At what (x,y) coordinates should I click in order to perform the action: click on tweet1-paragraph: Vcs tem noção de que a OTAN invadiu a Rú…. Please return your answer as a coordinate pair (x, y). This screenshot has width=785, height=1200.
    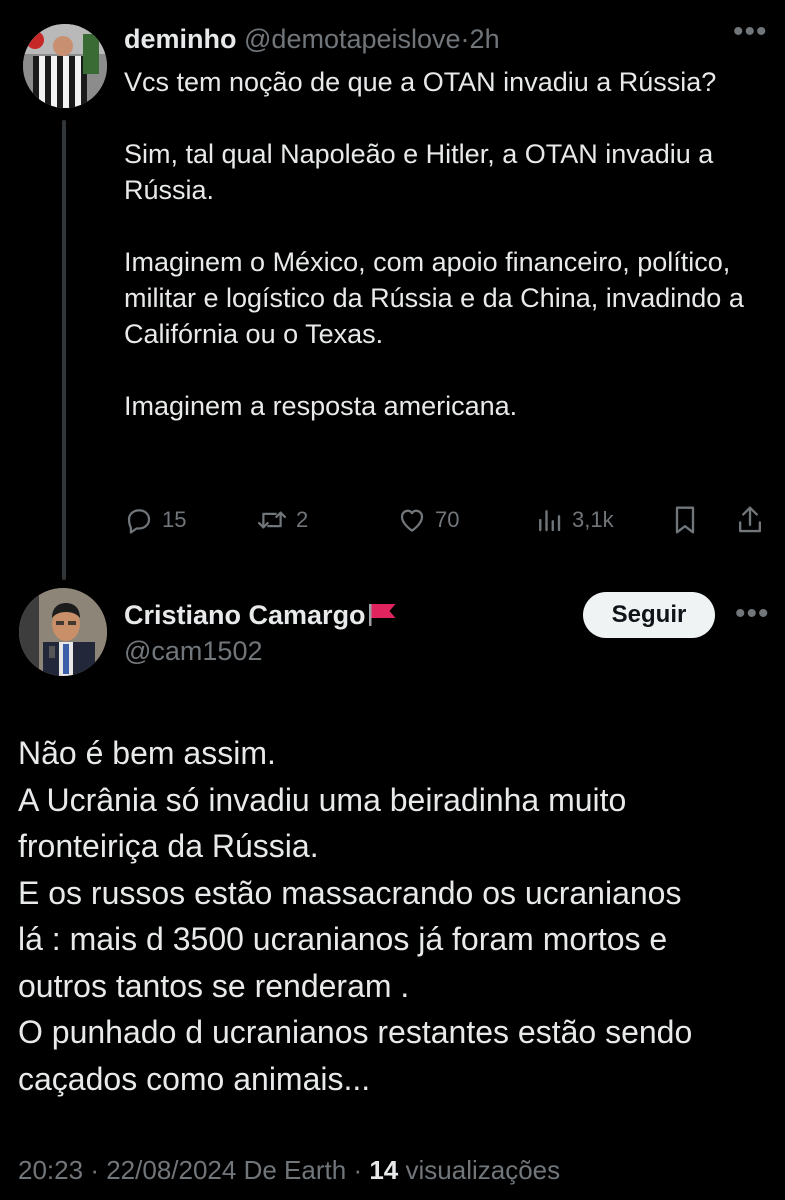
    Looking at the image, I should click on (420, 82).